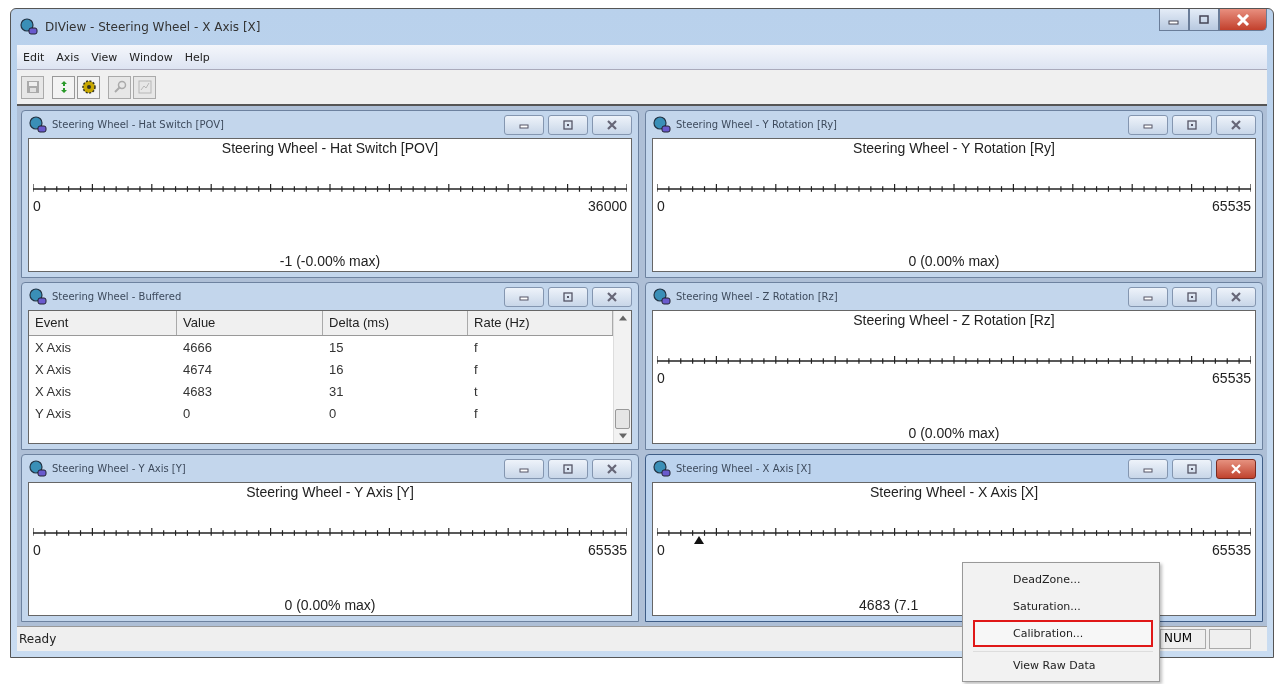  I want to click on axis-reading: 4683 (7.1, so click(889, 605).